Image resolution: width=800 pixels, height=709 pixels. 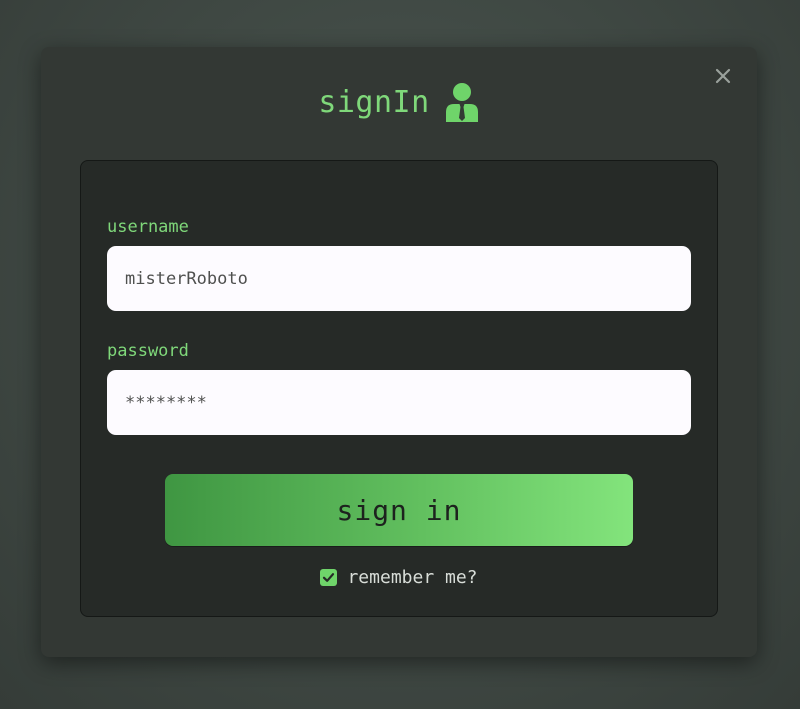 I want to click on password-input, so click(x=399, y=402).